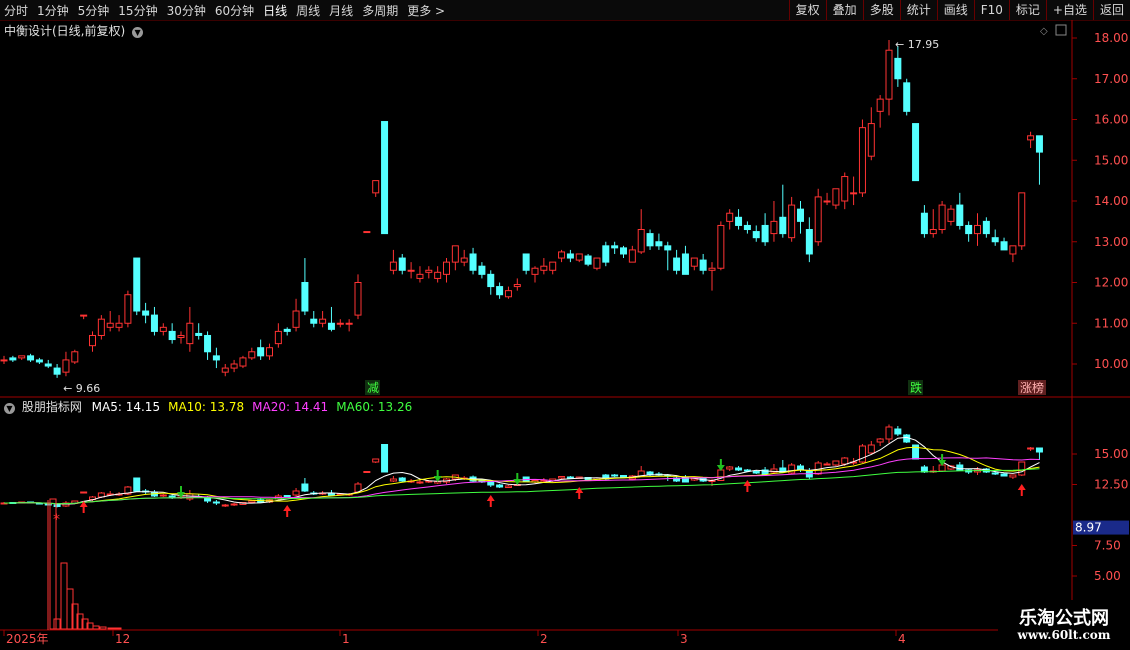  Describe the element at coordinates (522, 486) in the screenshot. I see `ma60-line` at that location.